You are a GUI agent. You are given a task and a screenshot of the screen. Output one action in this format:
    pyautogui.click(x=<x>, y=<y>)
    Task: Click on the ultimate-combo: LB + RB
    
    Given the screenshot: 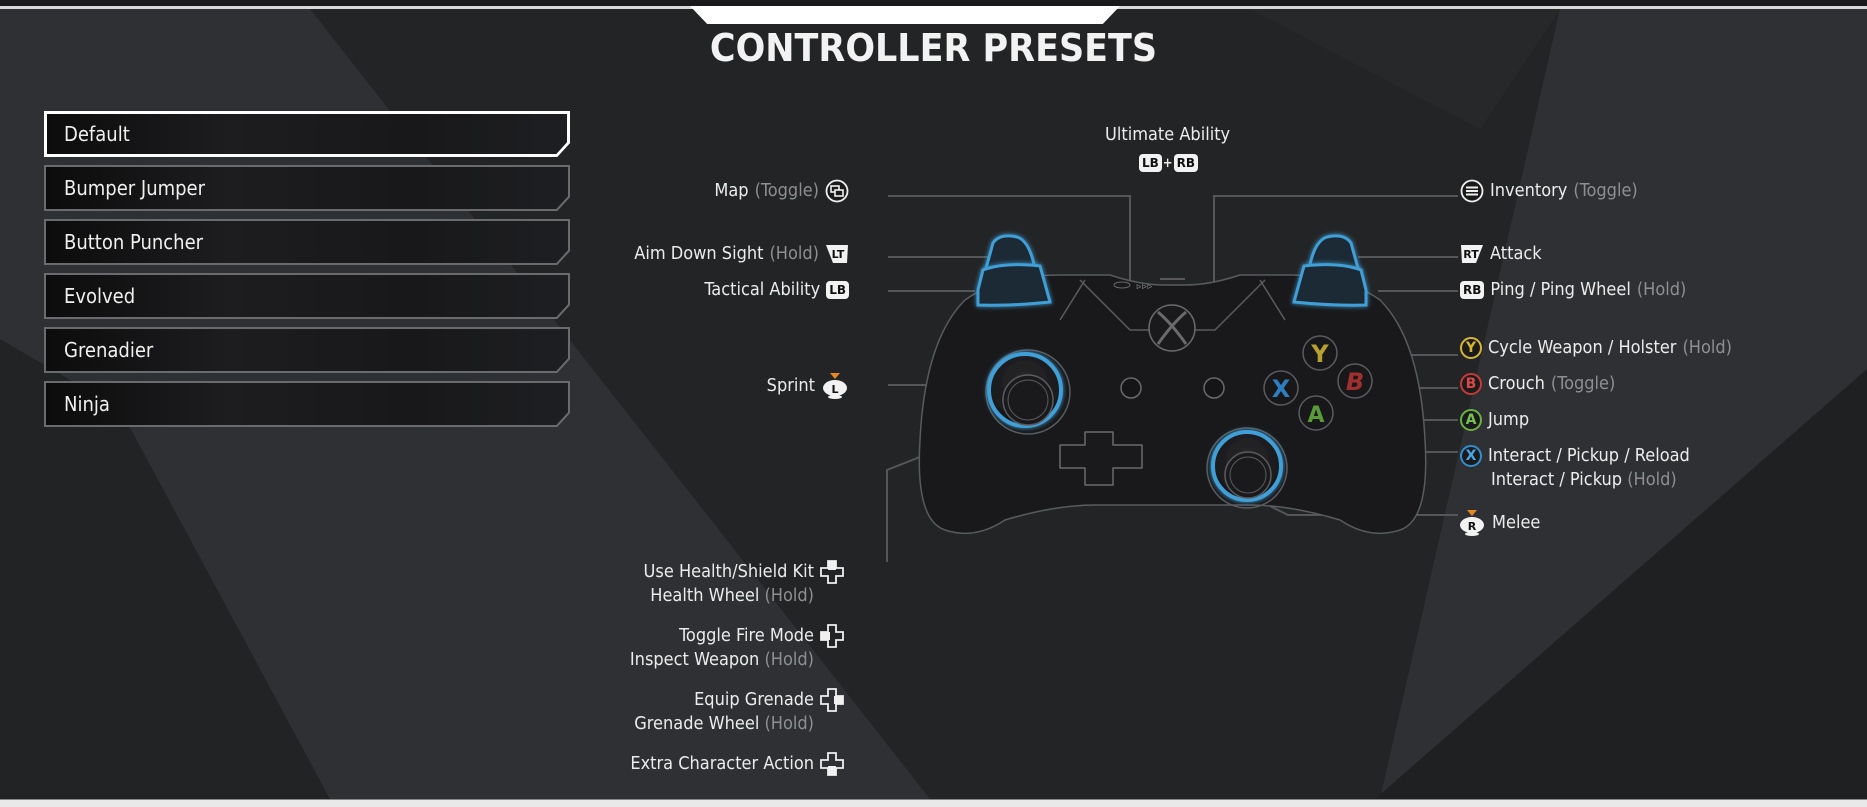 What is the action you would take?
    pyautogui.click(x=1168, y=163)
    